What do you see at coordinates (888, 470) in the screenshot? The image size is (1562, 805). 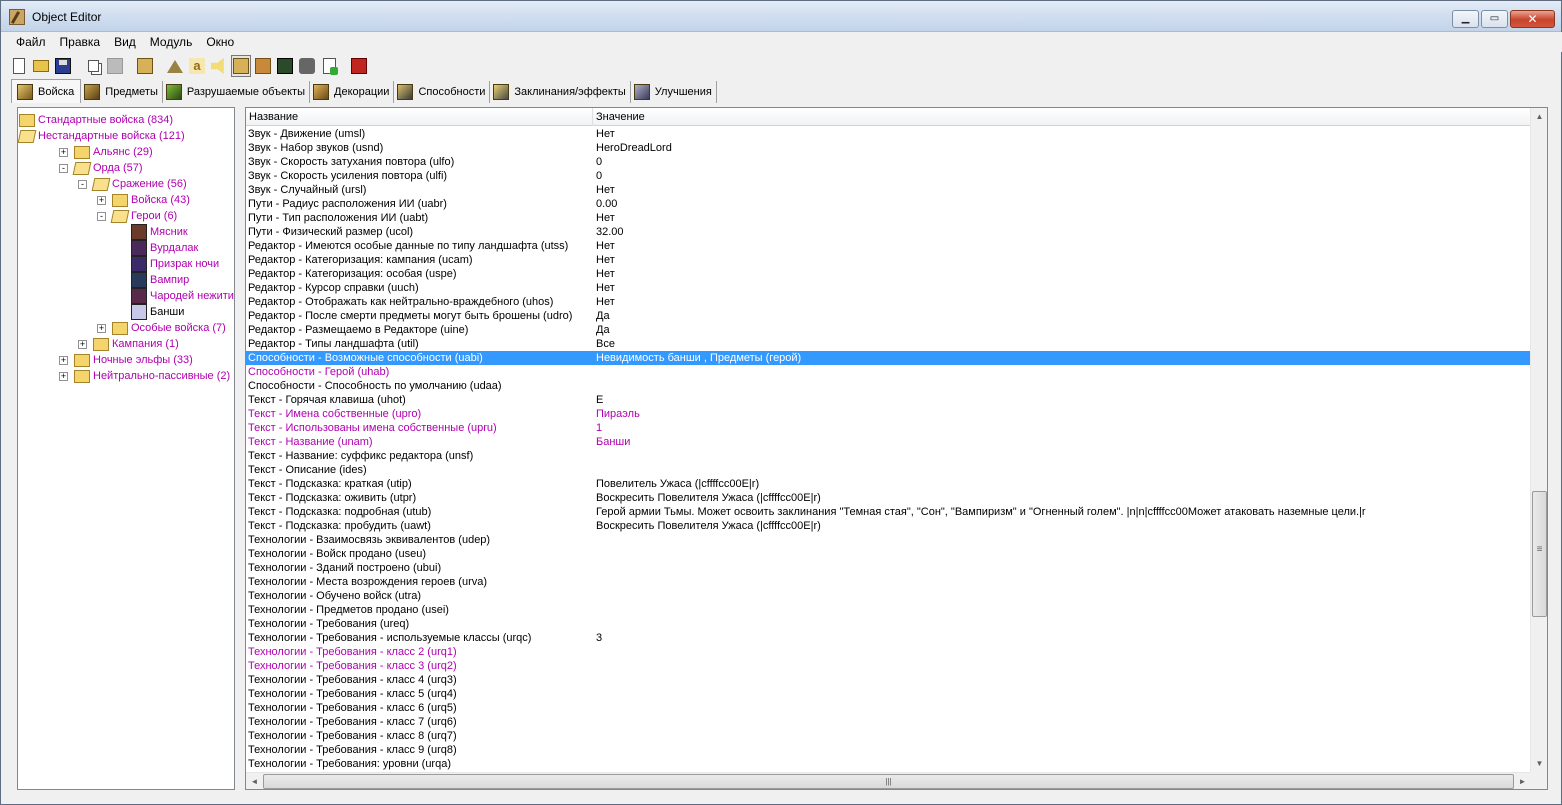 I see `property-row: Текст - Описание (ides)` at bounding box center [888, 470].